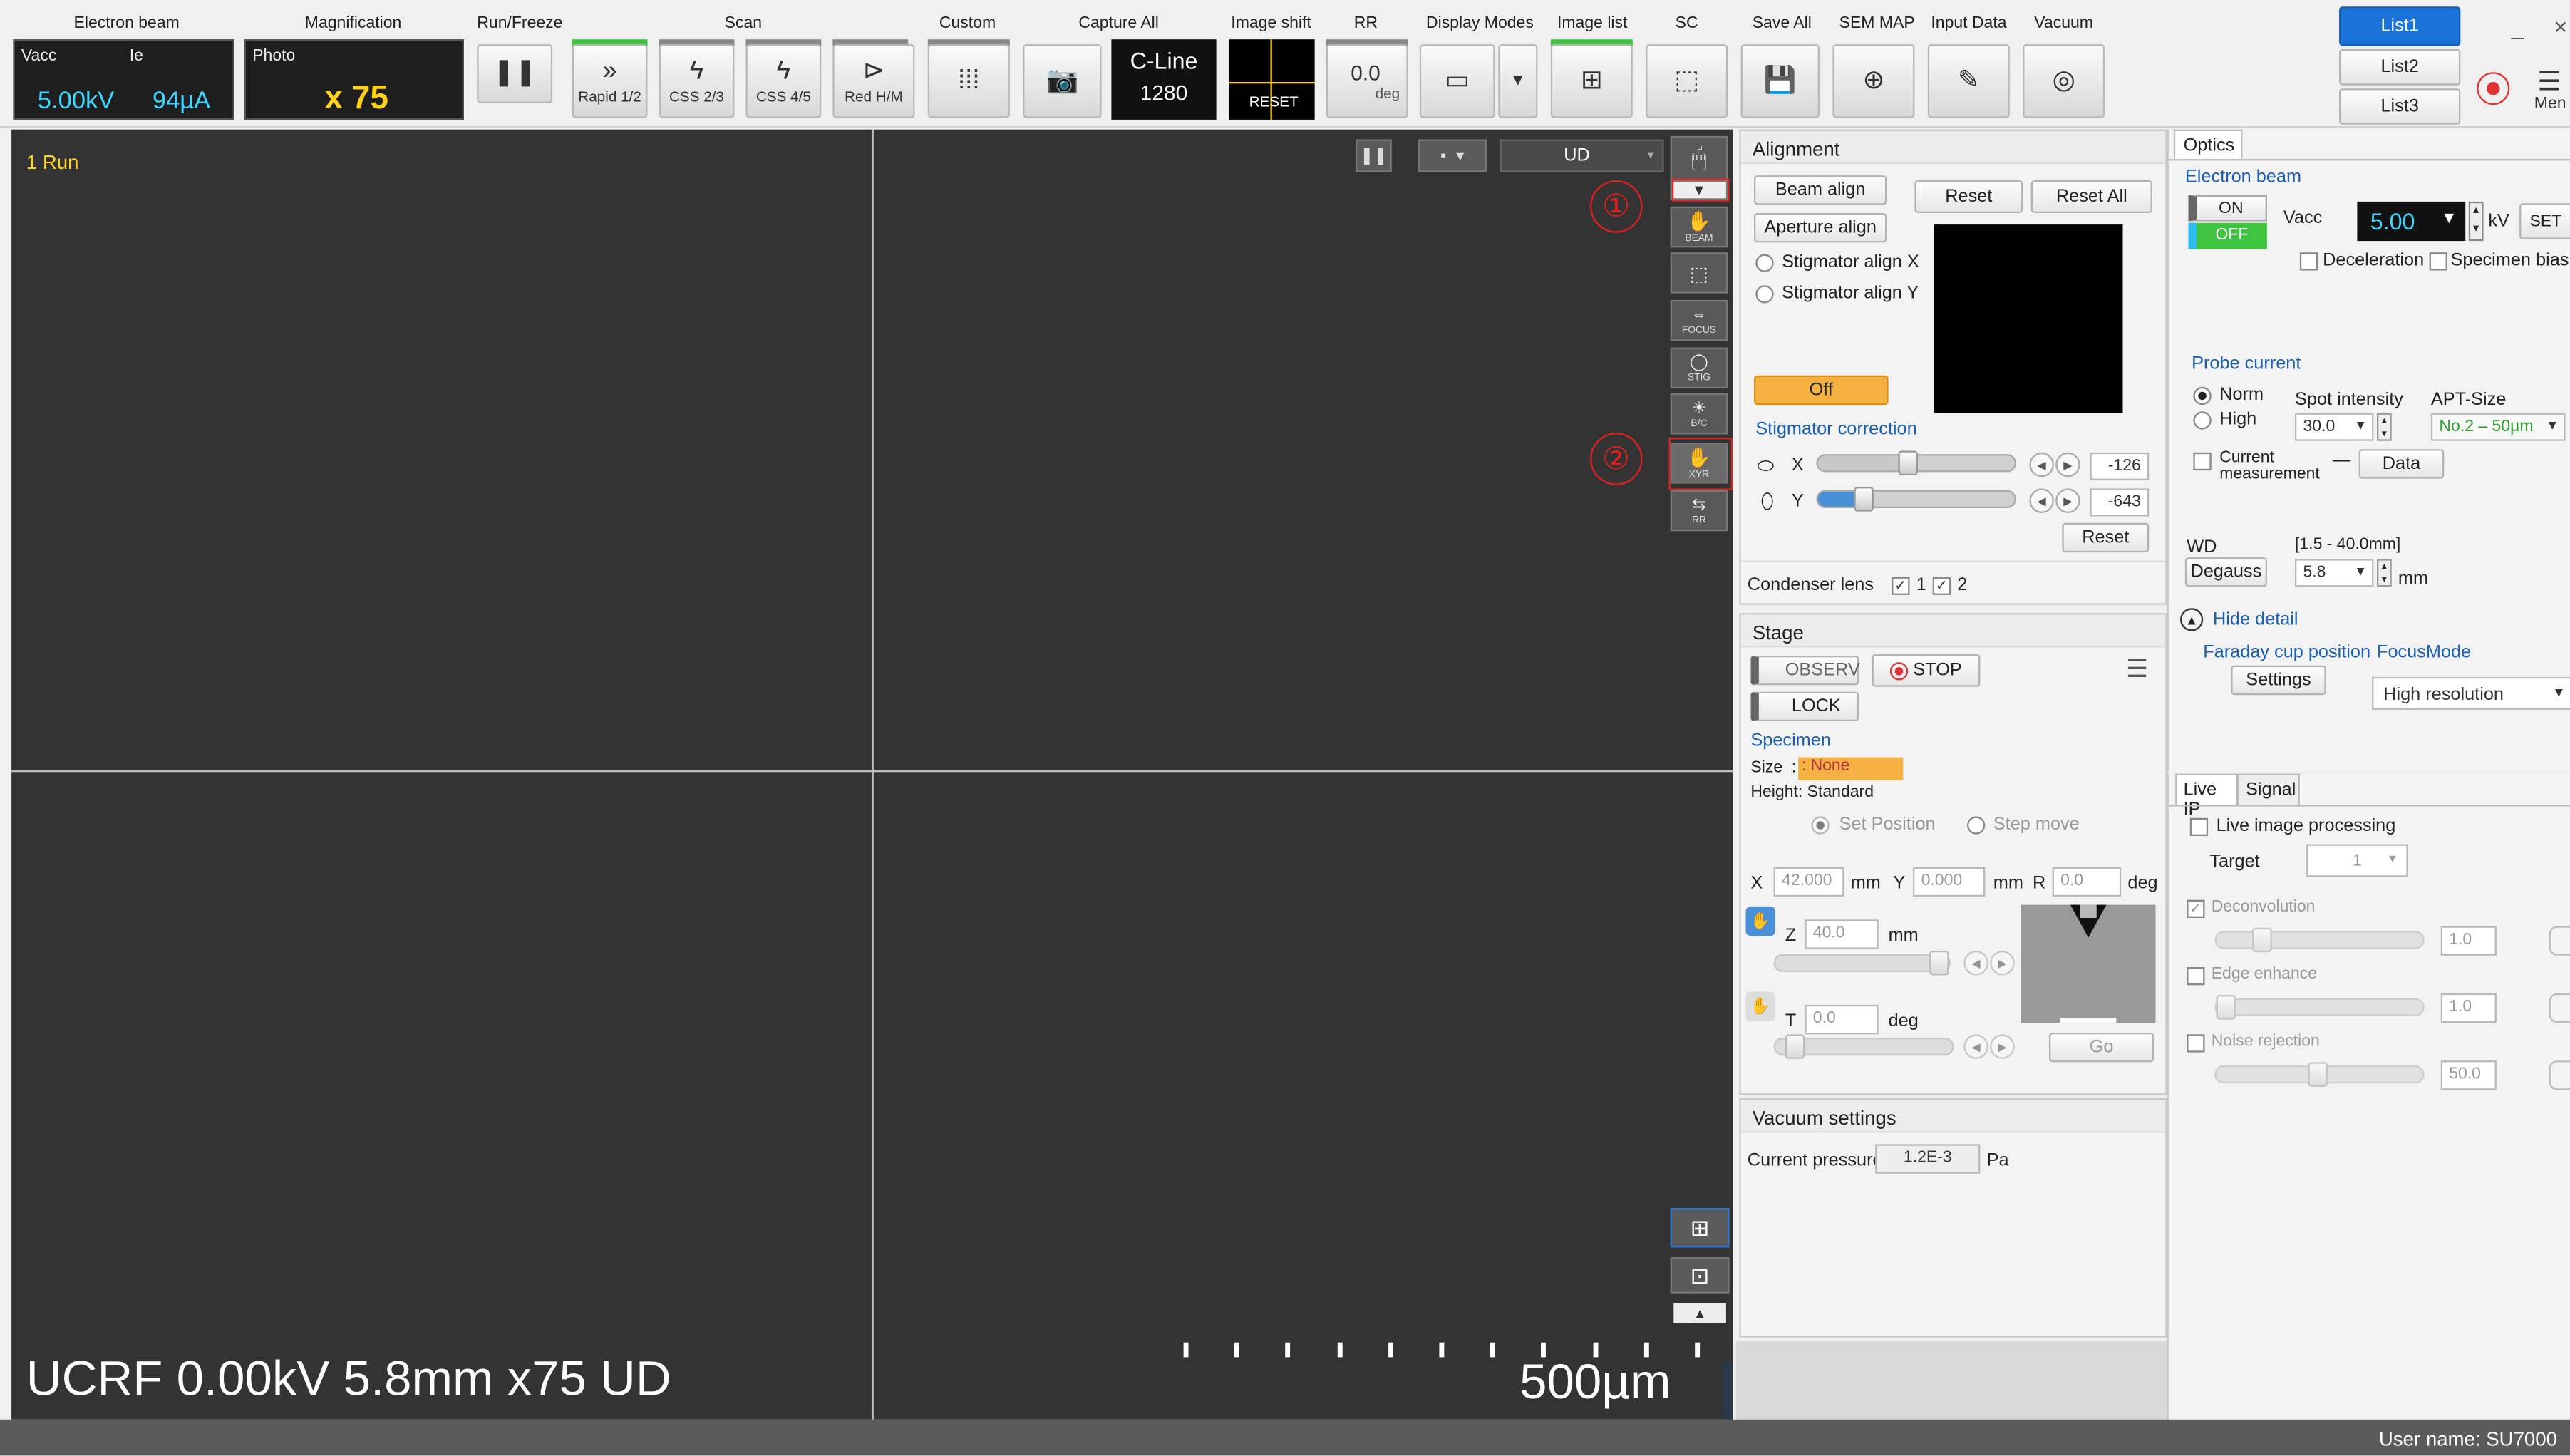 This screenshot has width=2570, height=1456. What do you see at coordinates (1591, 81) in the screenshot?
I see `image-list-button: ⊞` at bounding box center [1591, 81].